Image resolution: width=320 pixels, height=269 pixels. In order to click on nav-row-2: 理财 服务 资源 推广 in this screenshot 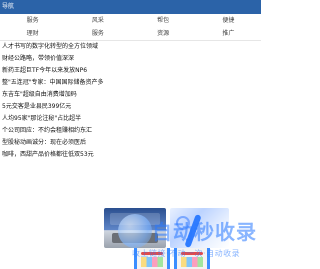, I will do `click(130, 33)`.